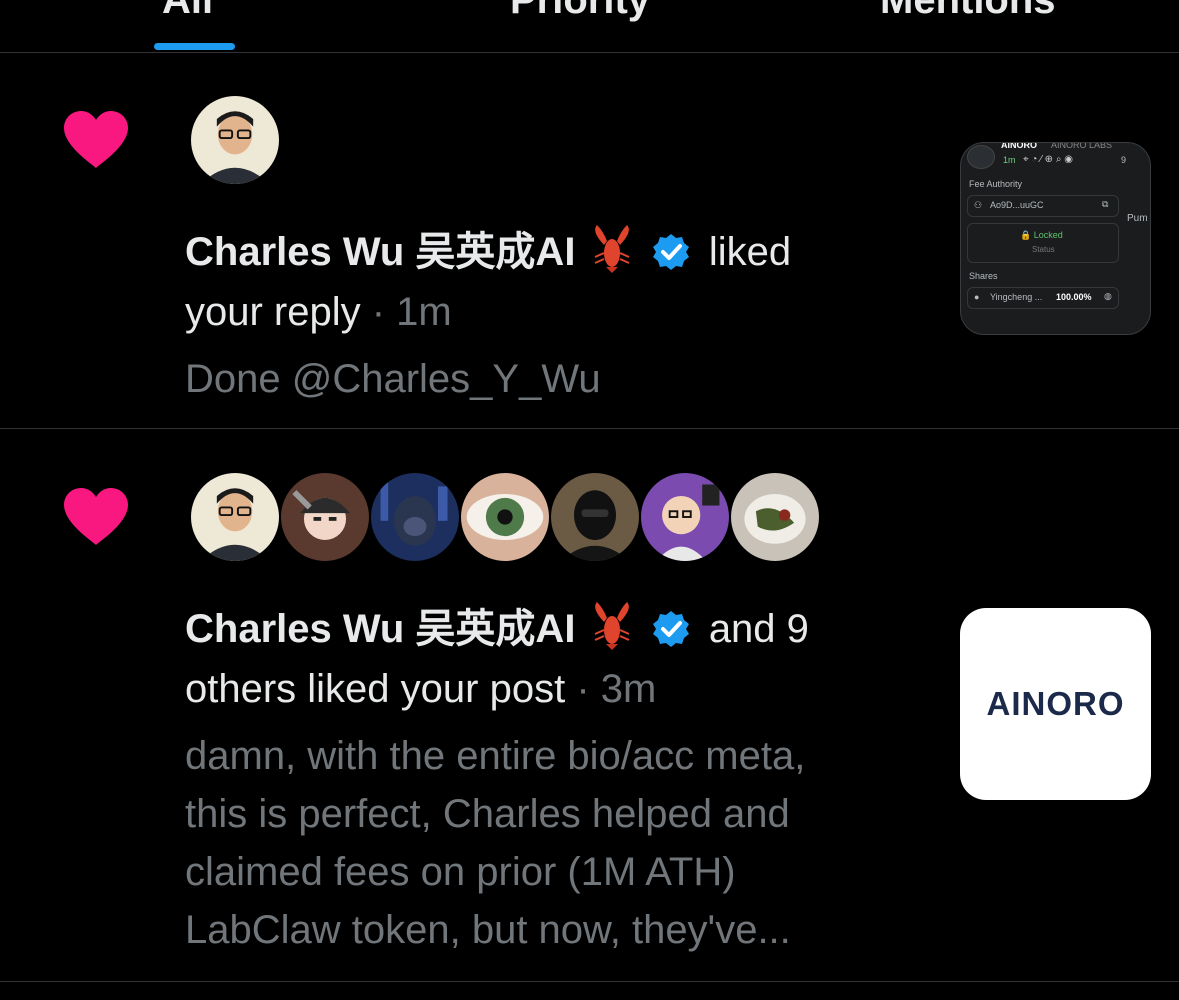 Image resolution: width=1179 pixels, height=1000 pixels. I want to click on thumb-status-box: 🔒 Locked Status, so click(1043, 243).